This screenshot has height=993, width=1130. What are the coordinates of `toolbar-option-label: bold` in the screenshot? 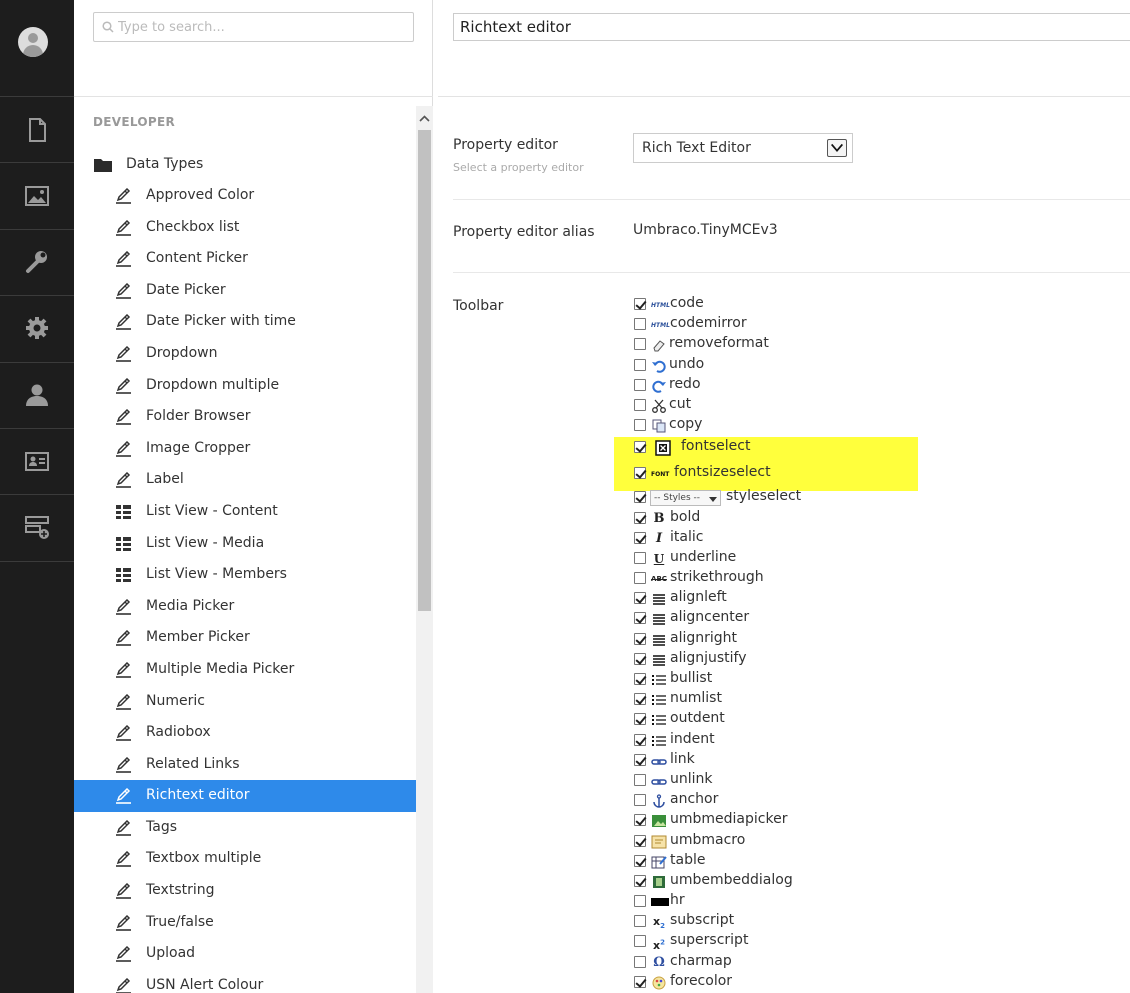 It's located at (685, 516).